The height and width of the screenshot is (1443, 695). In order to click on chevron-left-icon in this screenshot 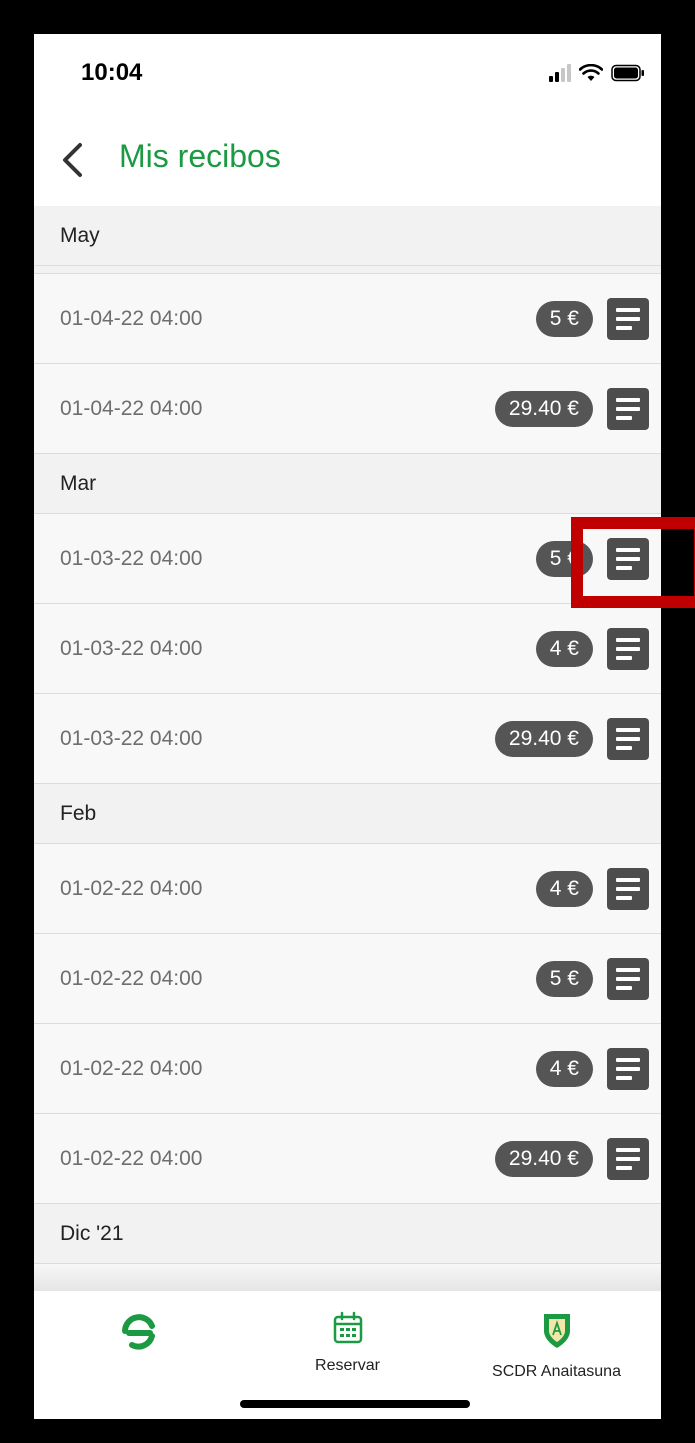, I will do `click(72, 160)`.